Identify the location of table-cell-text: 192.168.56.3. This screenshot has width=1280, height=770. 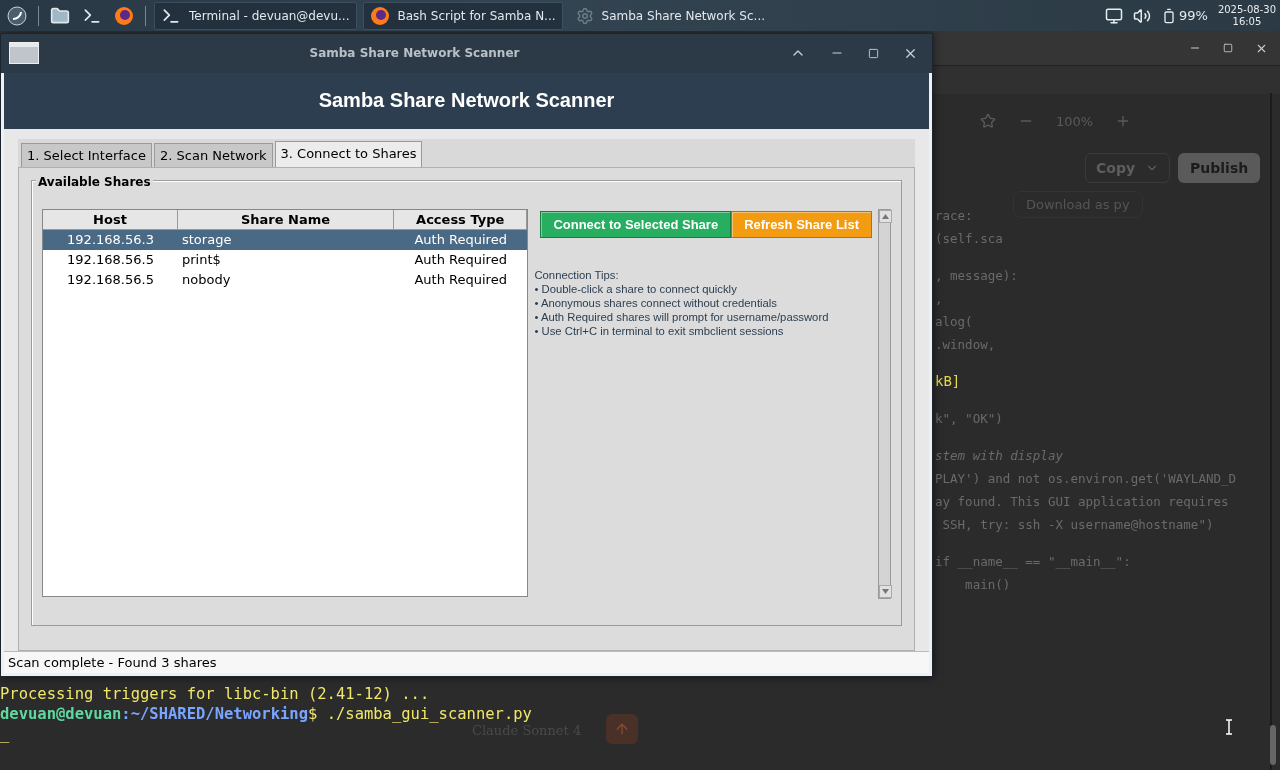
(110, 240).